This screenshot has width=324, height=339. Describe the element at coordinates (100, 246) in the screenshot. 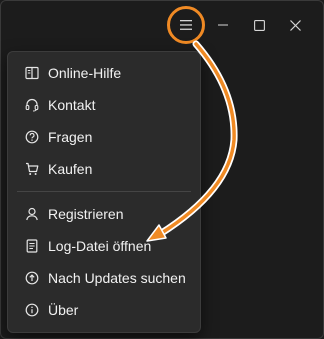

I see `menu-item-label: Log-Datei öffnen` at that location.